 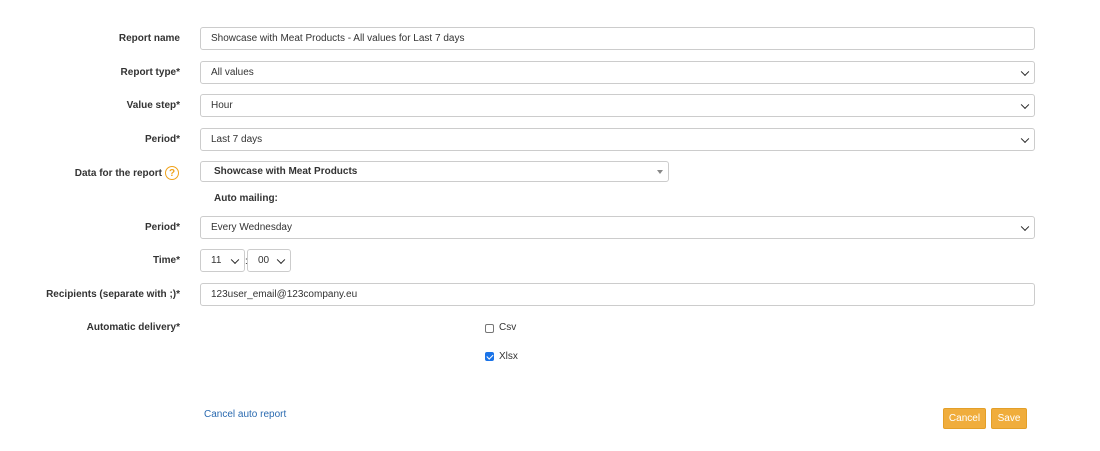 I want to click on data-for-report-value: Showcase with Meat Products, so click(x=286, y=171).